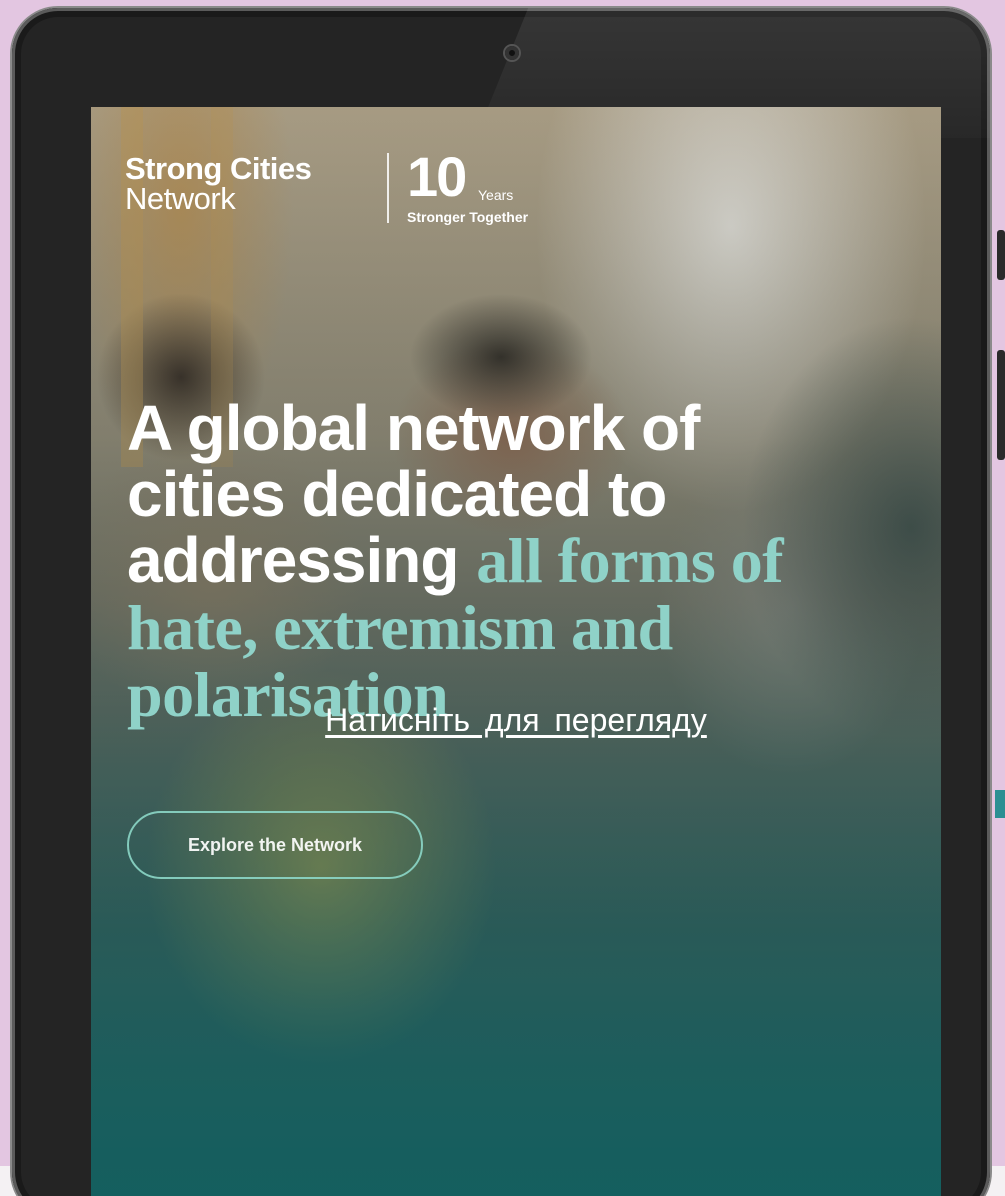  Describe the element at coordinates (496, 195) in the screenshot. I see `anniversary-years: Years` at that location.